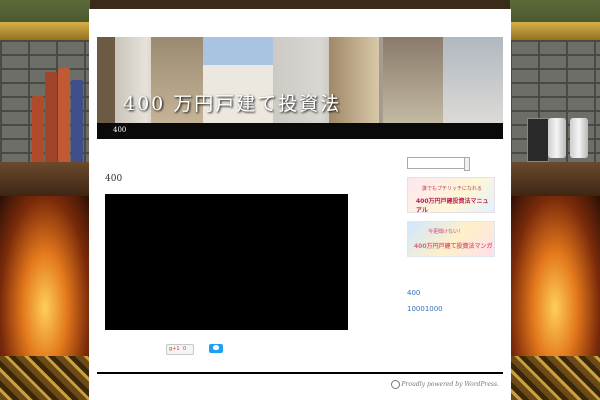 The height and width of the screenshot is (400, 600). I want to click on banner-tagline: 今更聞けない！, so click(446, 232).